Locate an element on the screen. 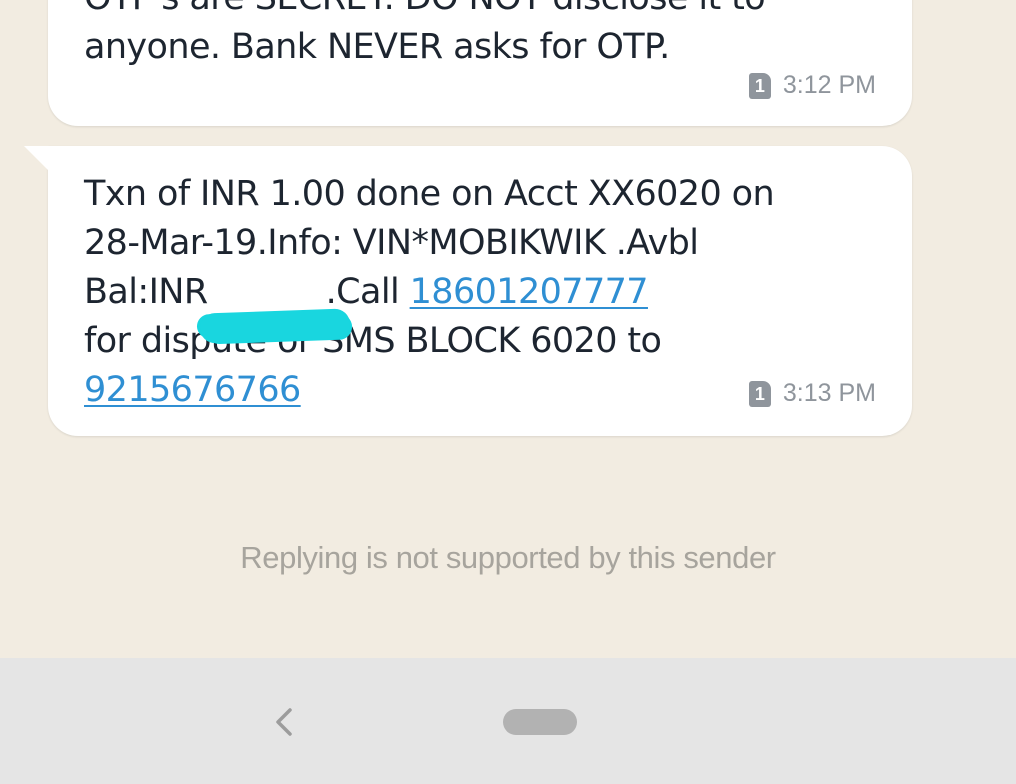 The height and width of the screenshot is (784, 1016). back-button is located at coordinates (284, 722).